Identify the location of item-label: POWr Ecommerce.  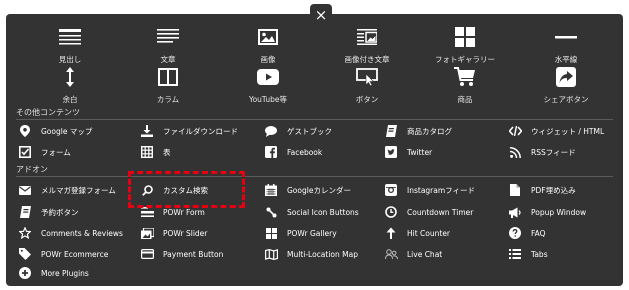
(75, 254).